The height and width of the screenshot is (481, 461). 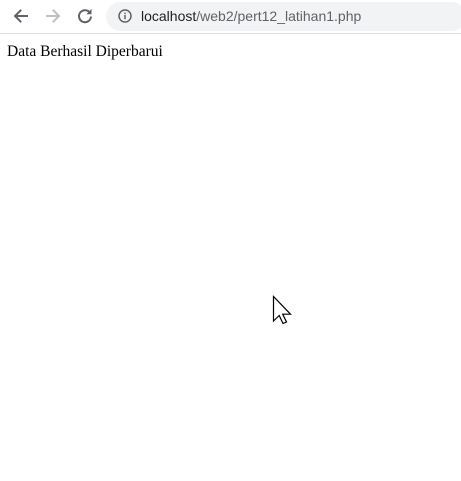 What do you see at coordinates (169, 16) in the screenshot?
I see `url-host: localhost` at bounding box center [169, 16].